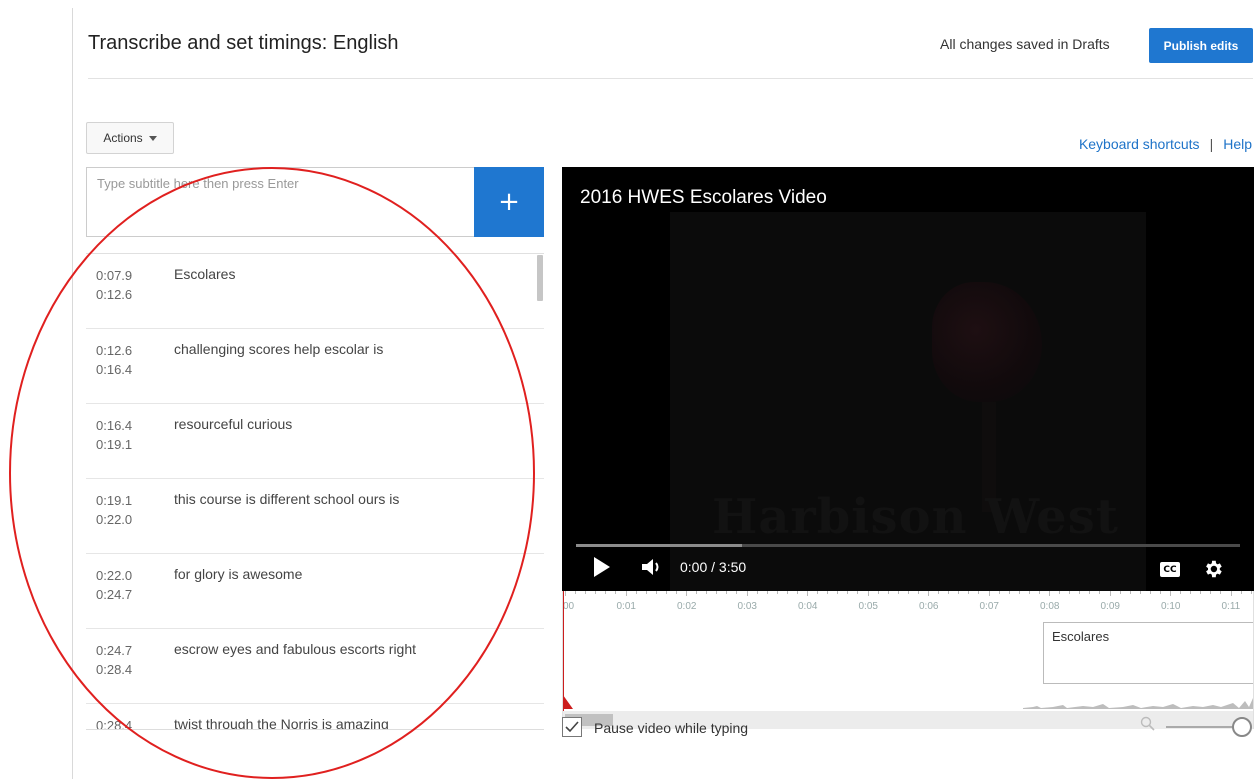  Describe the element at coordinates (114, 275) in the screenshot. I see `caption-start-time: 0:07.9` at that location.